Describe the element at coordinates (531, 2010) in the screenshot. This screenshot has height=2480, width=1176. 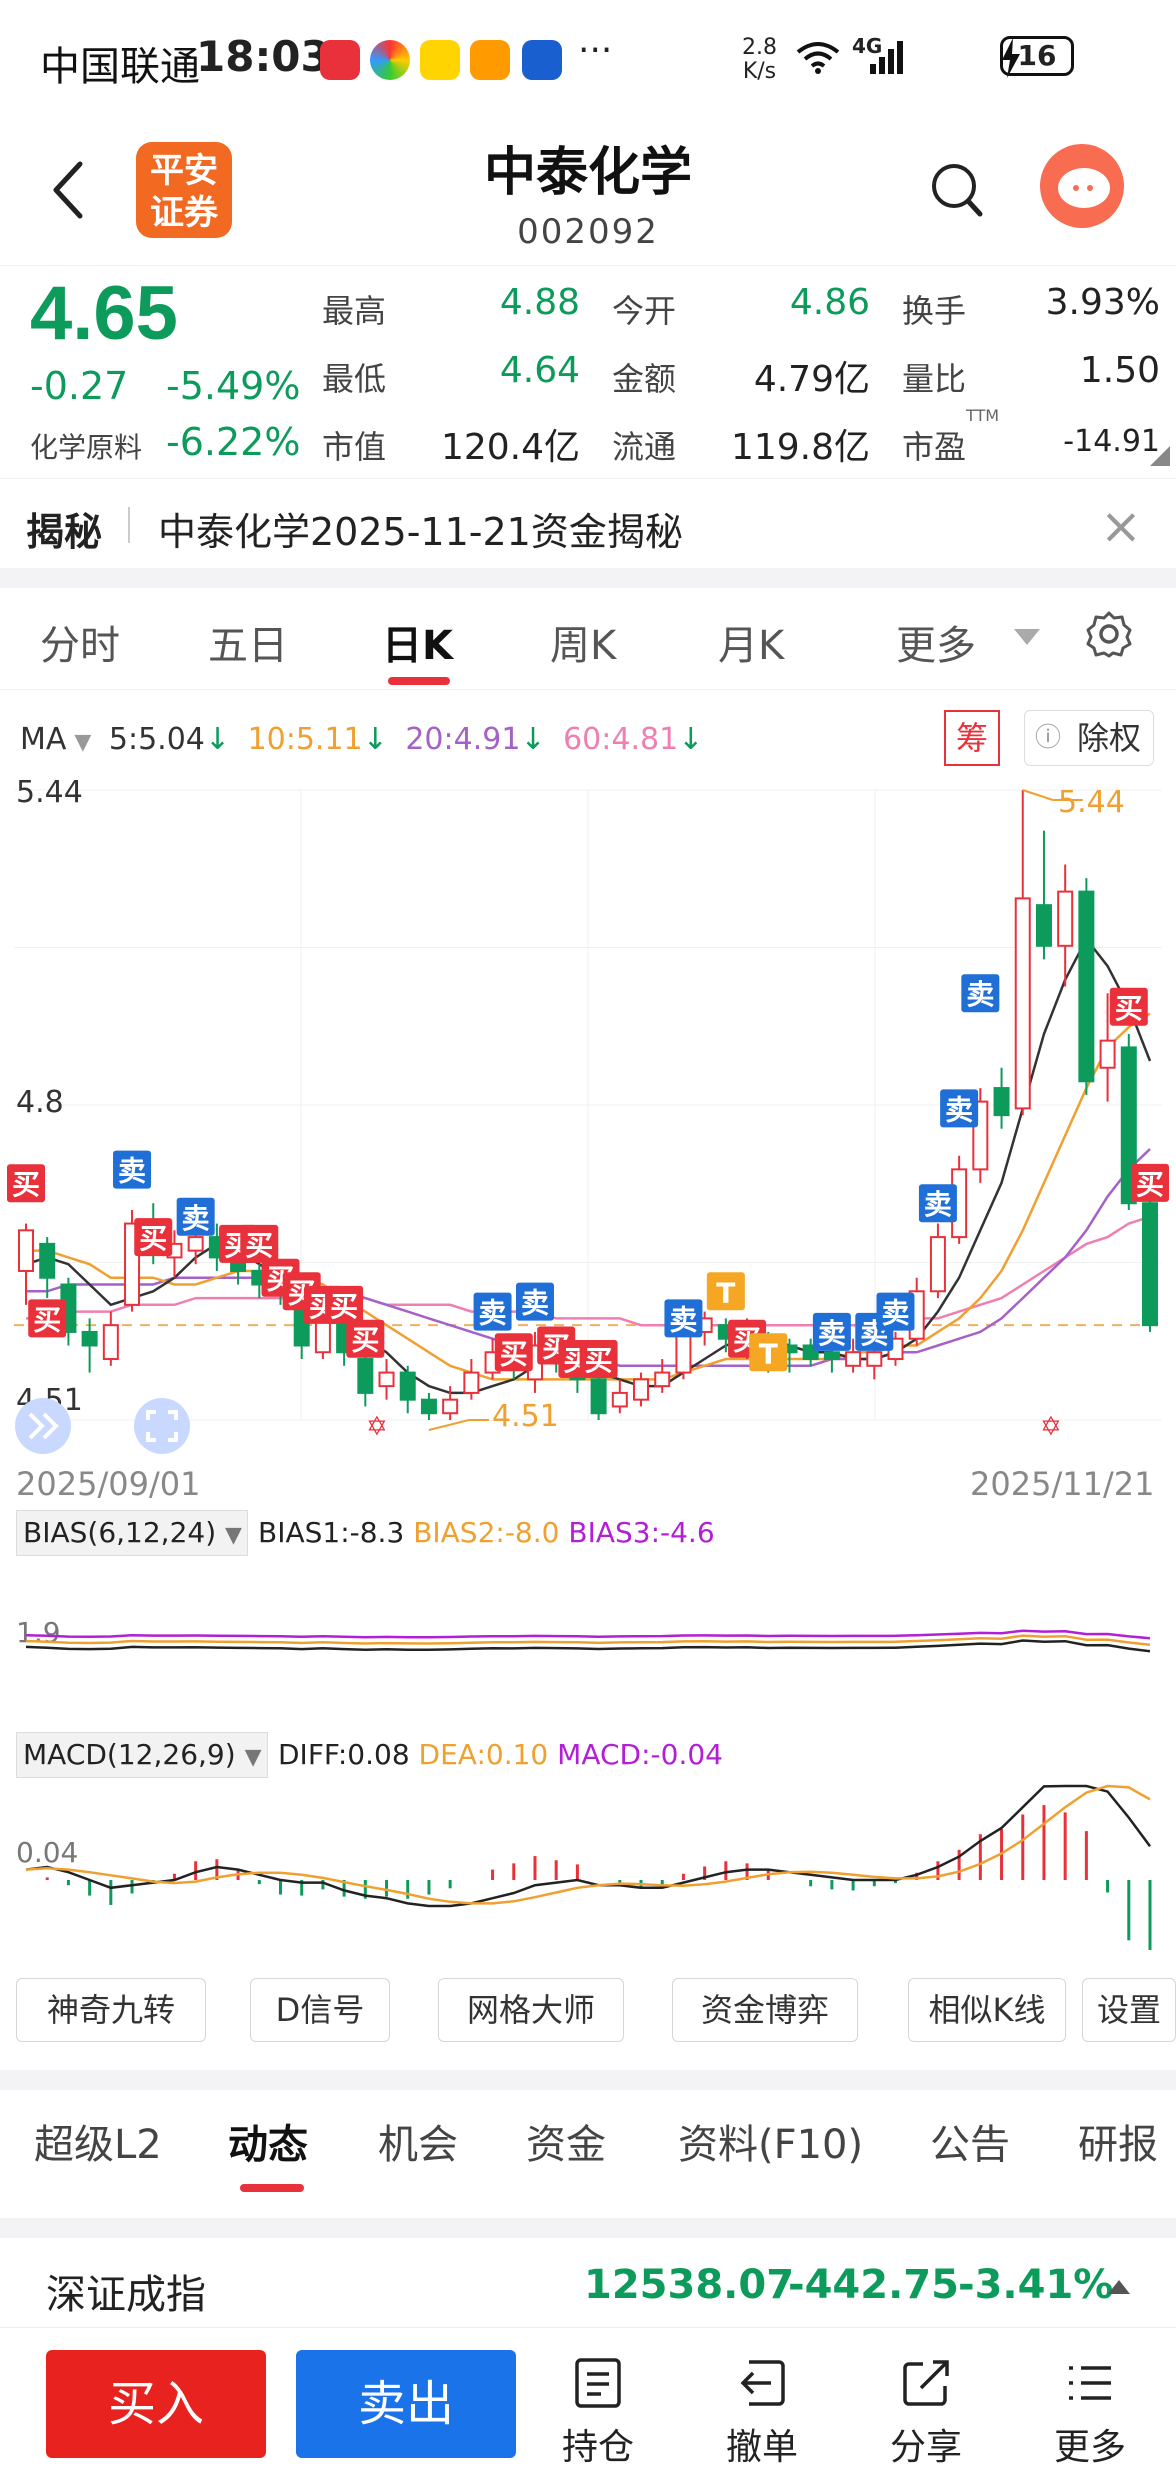
I see `grid-master-button: 网格大师` at that location.